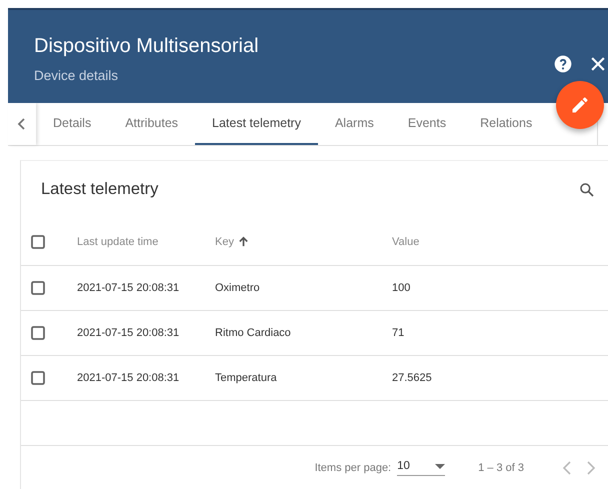 Image resolution: width=608 pixels, height=489 pixels. What do you see at coordinates (99, 189) in the screenshot?
I see `card-title: Latest telemetry` at bounding box center [99, 189].